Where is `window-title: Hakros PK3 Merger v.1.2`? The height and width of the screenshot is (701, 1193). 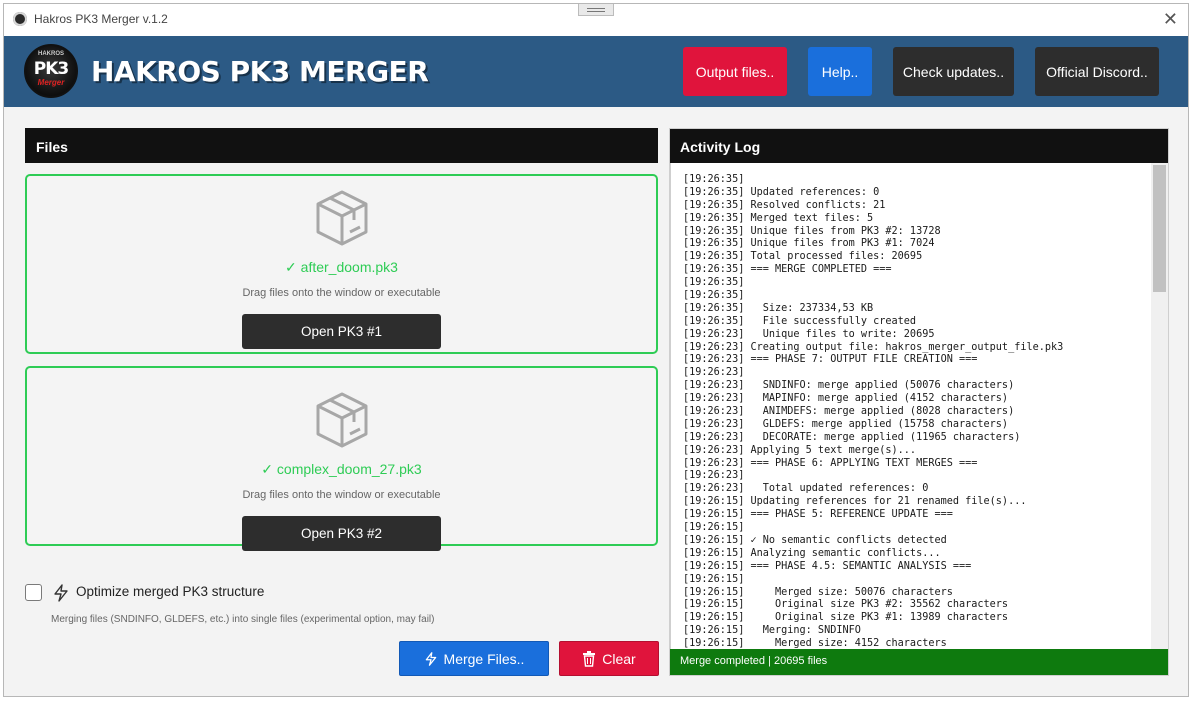
window-title: Hakros PK3 Merger v.1.2 is located at coordinates (101, 19).